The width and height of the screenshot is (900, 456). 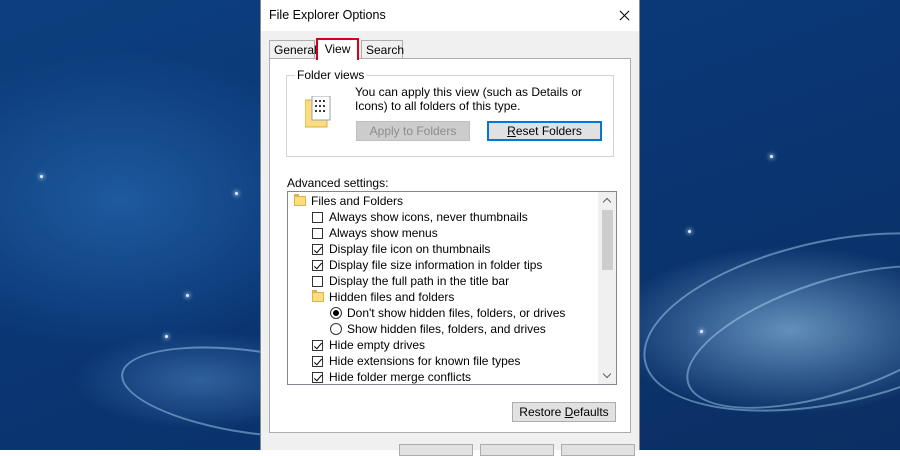 What do you see at coordinates (428, 217) in the screenshot?
I see `tree-item-label: Always show icons, never thumbnails` at bounding box center [428, 217].